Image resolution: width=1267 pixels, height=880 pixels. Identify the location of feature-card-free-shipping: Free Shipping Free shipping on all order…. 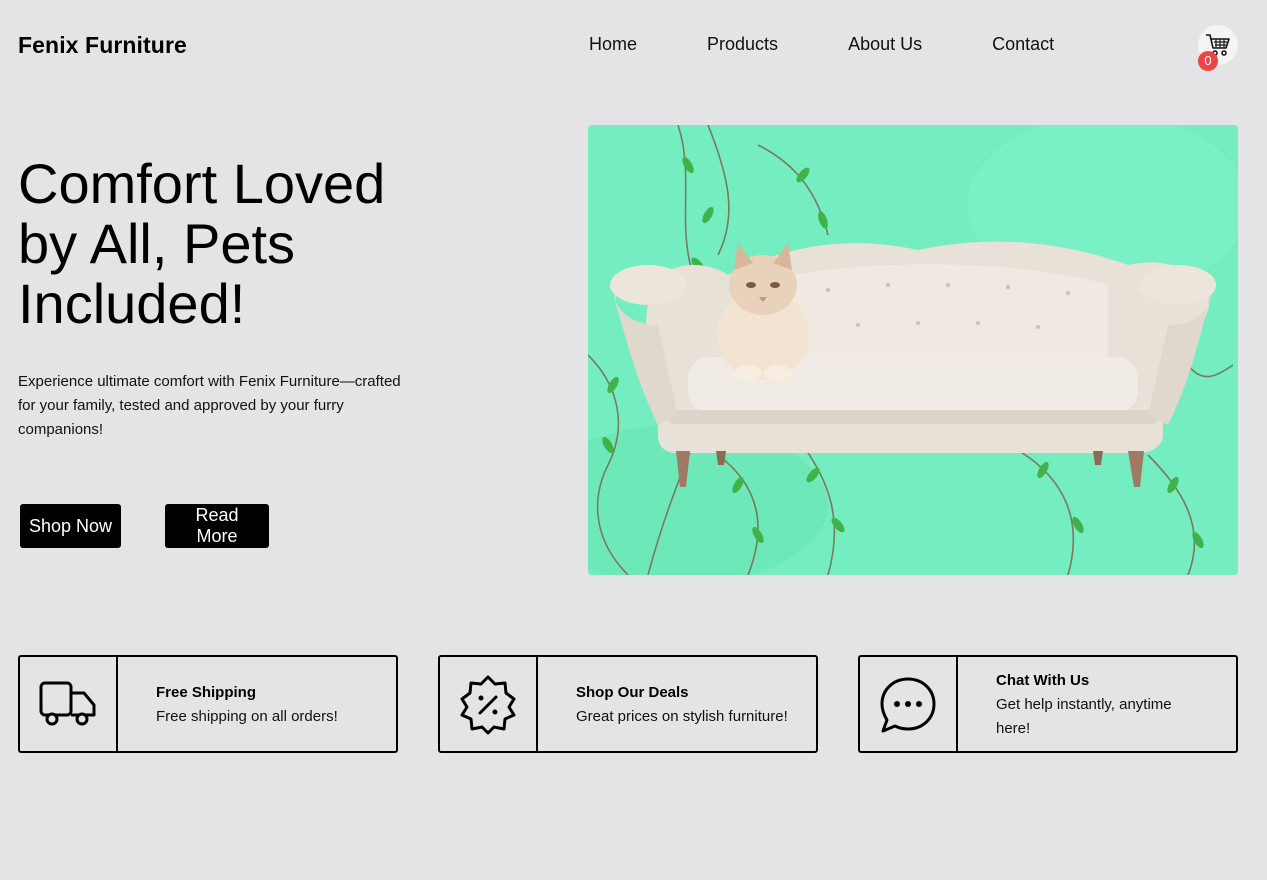
(208, 704).